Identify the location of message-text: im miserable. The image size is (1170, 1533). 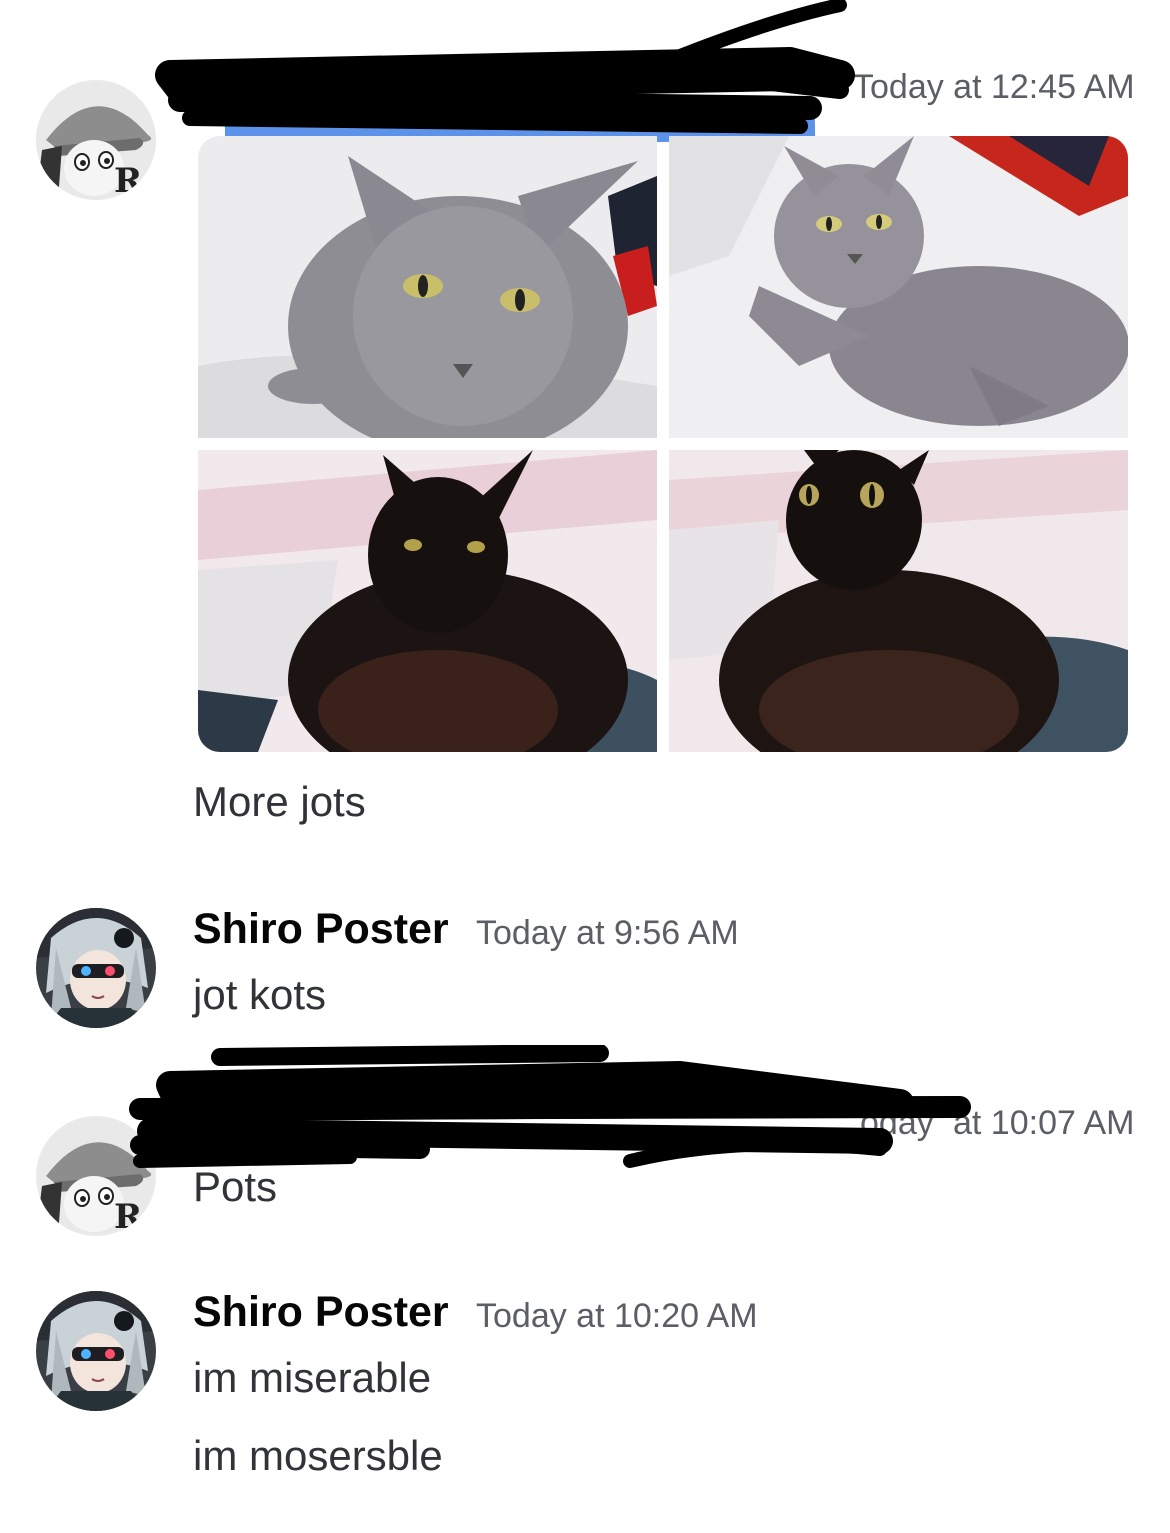
(312, 1377).